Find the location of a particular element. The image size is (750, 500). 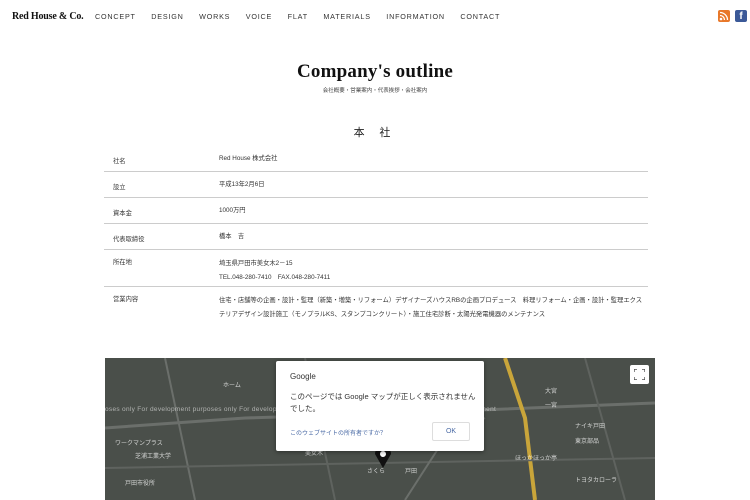

row-label: 社名 is located at coordinates (119, 161).